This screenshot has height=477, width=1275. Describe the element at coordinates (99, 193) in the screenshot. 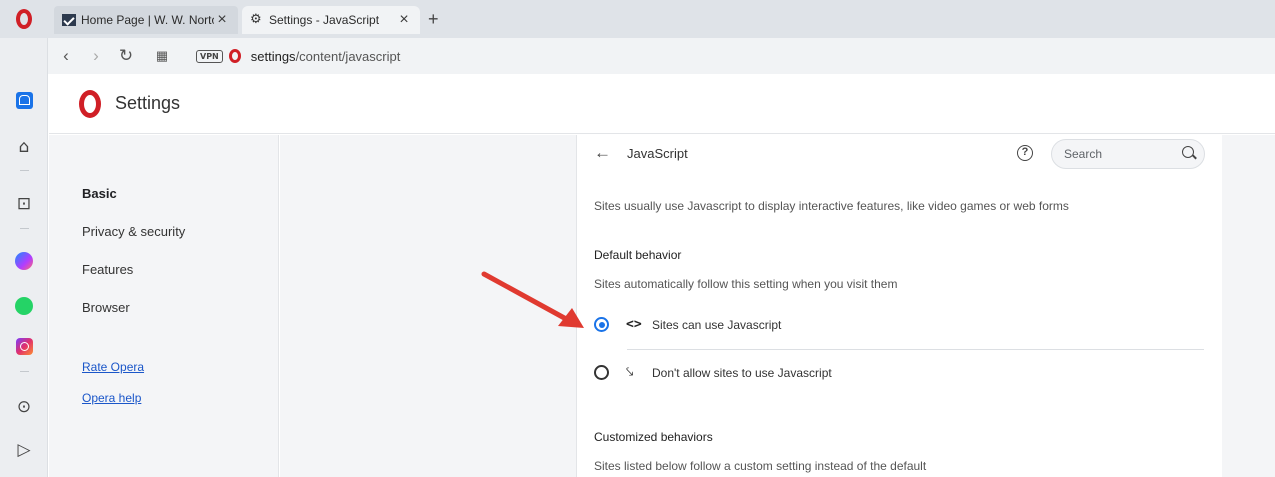

I see `nav-item-basic: Basic` at that location.